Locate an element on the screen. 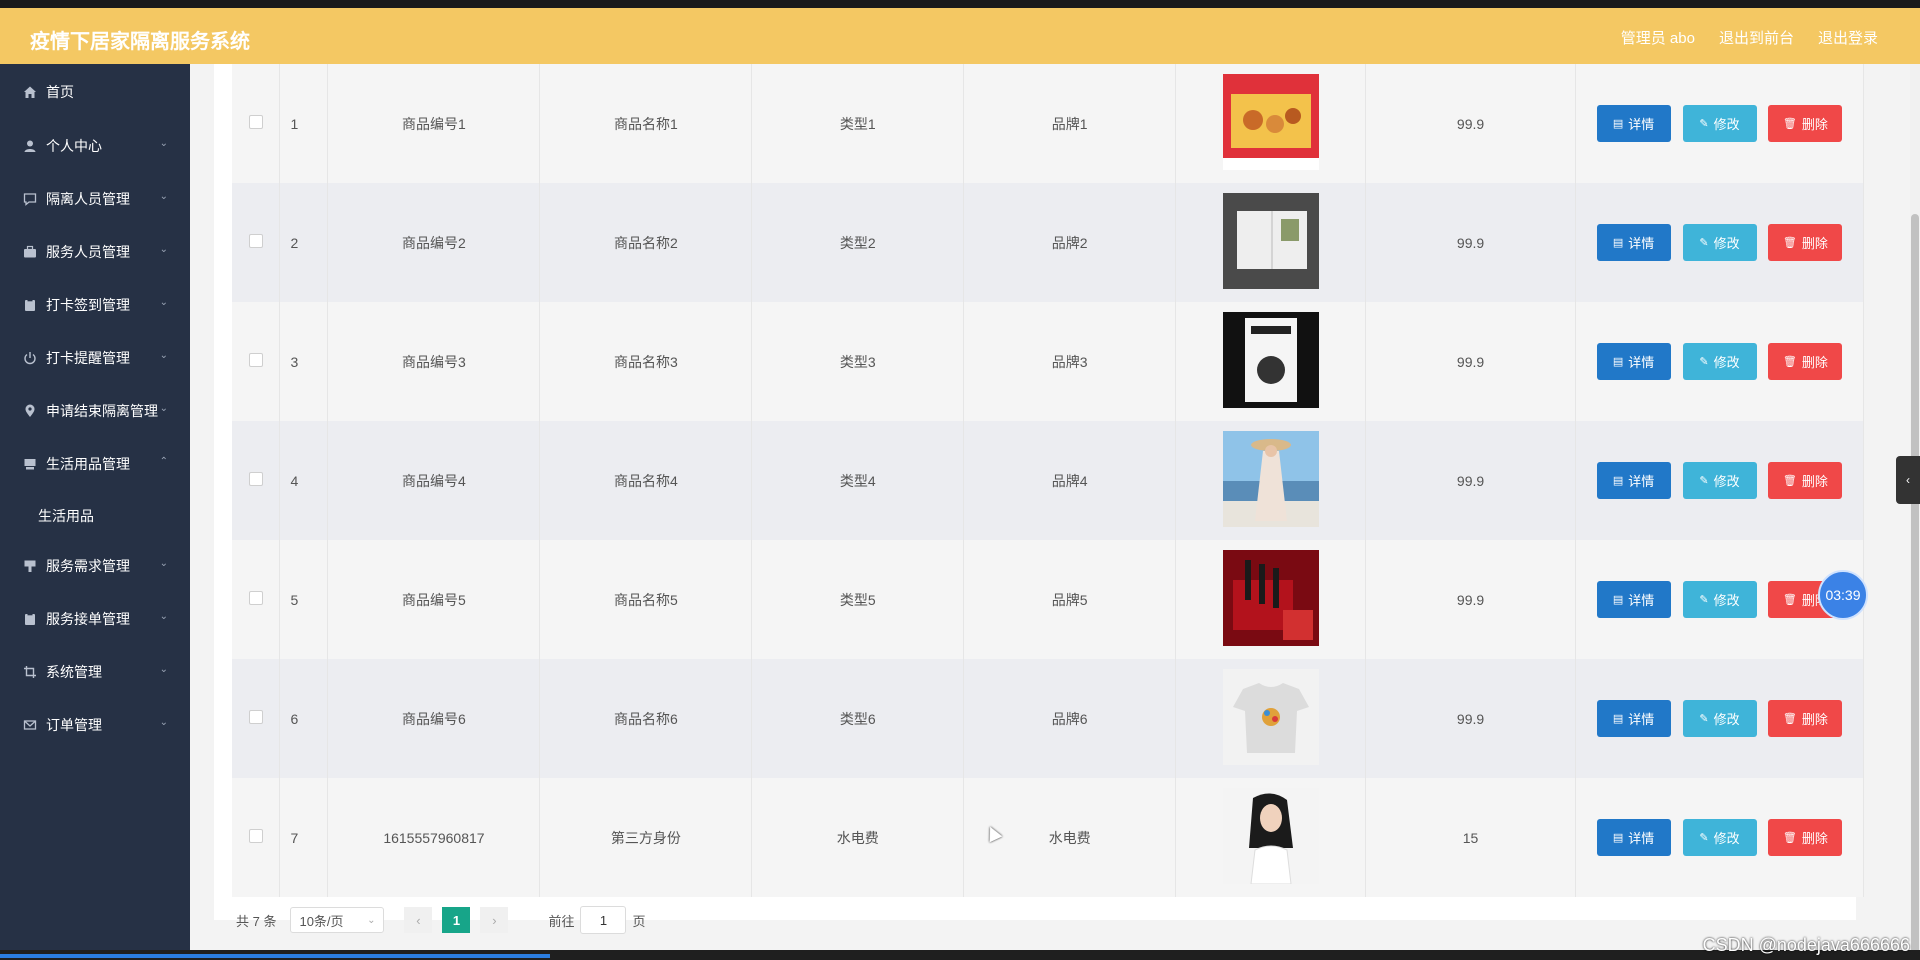  sidebar-subitem-daily-goods: 生活用品 is located at coordinates (66, 516).